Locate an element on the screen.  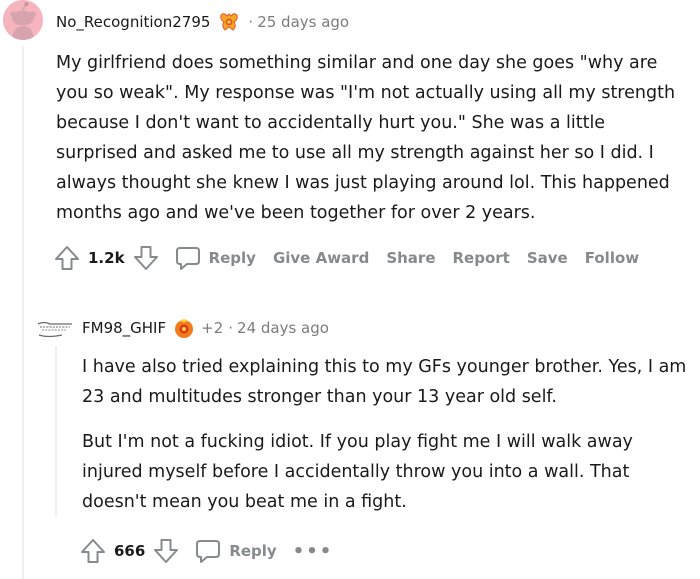
vote-score: 1.2k is located at coordinates (106, 258).